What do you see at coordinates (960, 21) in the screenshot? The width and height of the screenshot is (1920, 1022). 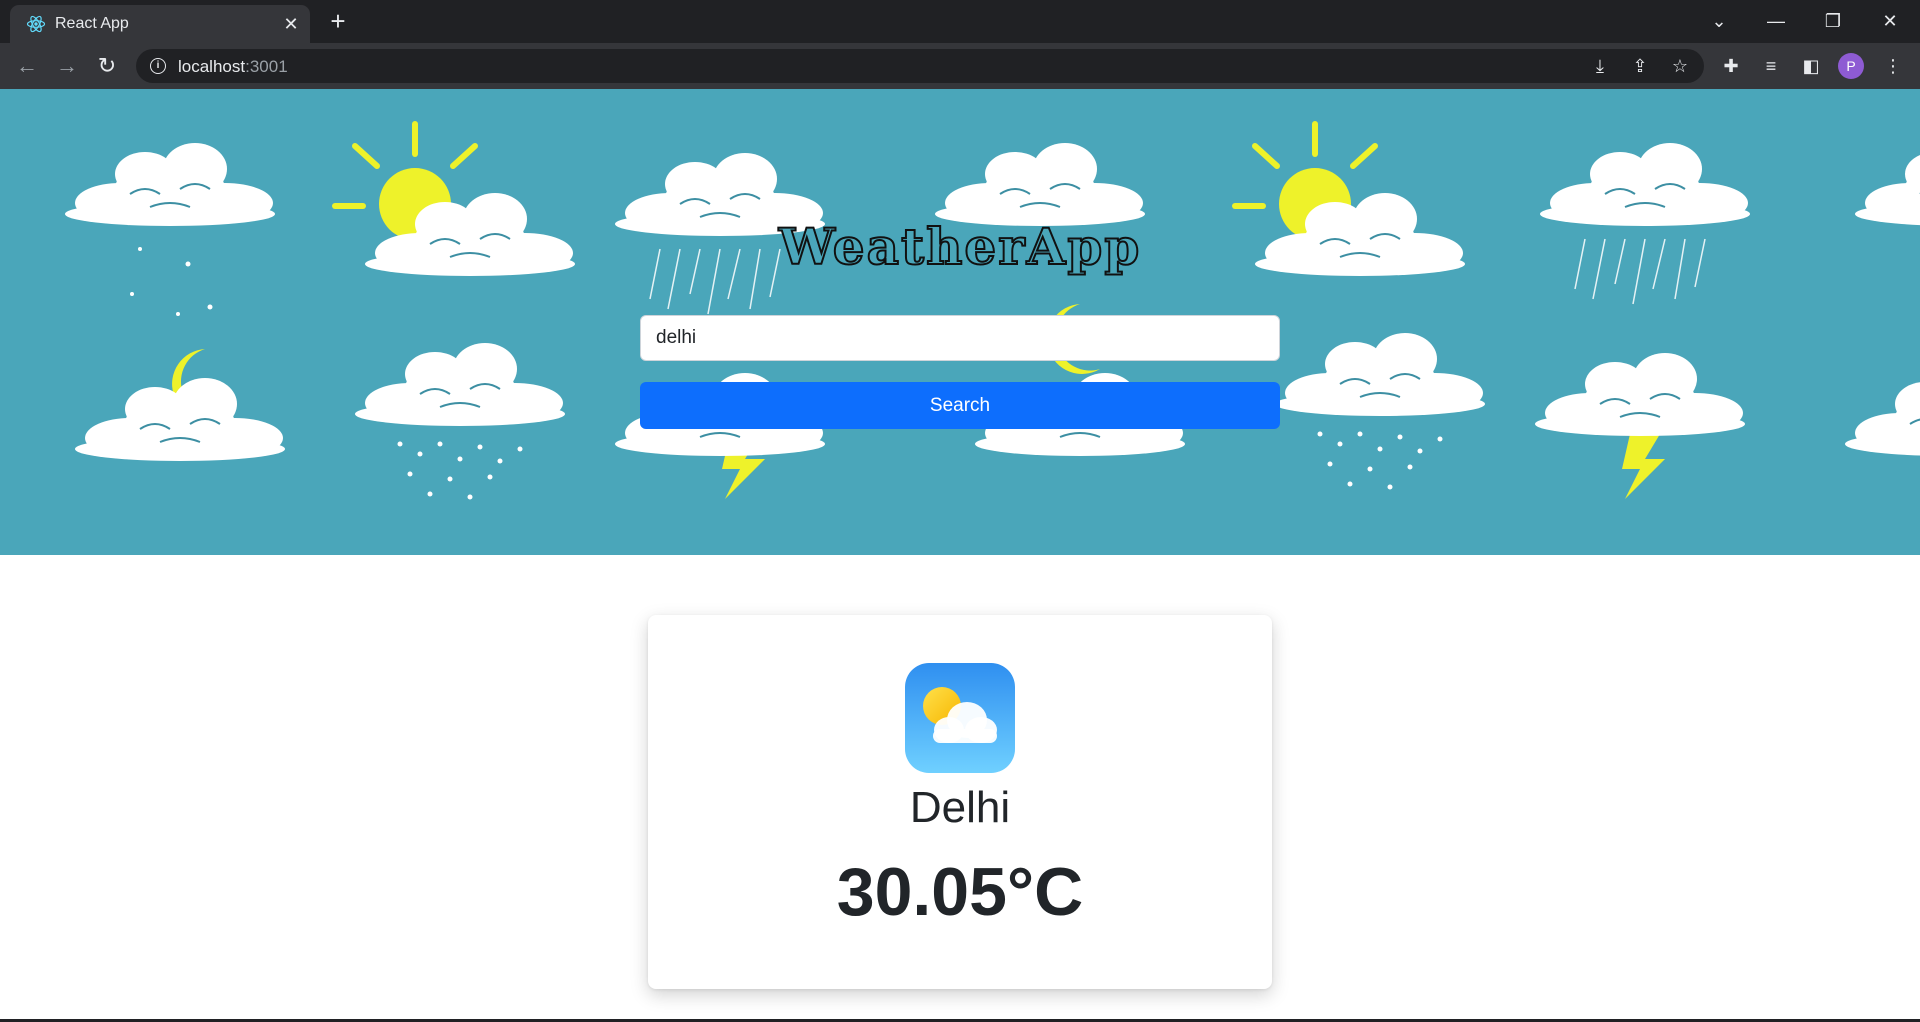 I see `browser-tab-bar: React App ✕ + ⌄ — ❐ ✕` at bounding box center [960, 21].